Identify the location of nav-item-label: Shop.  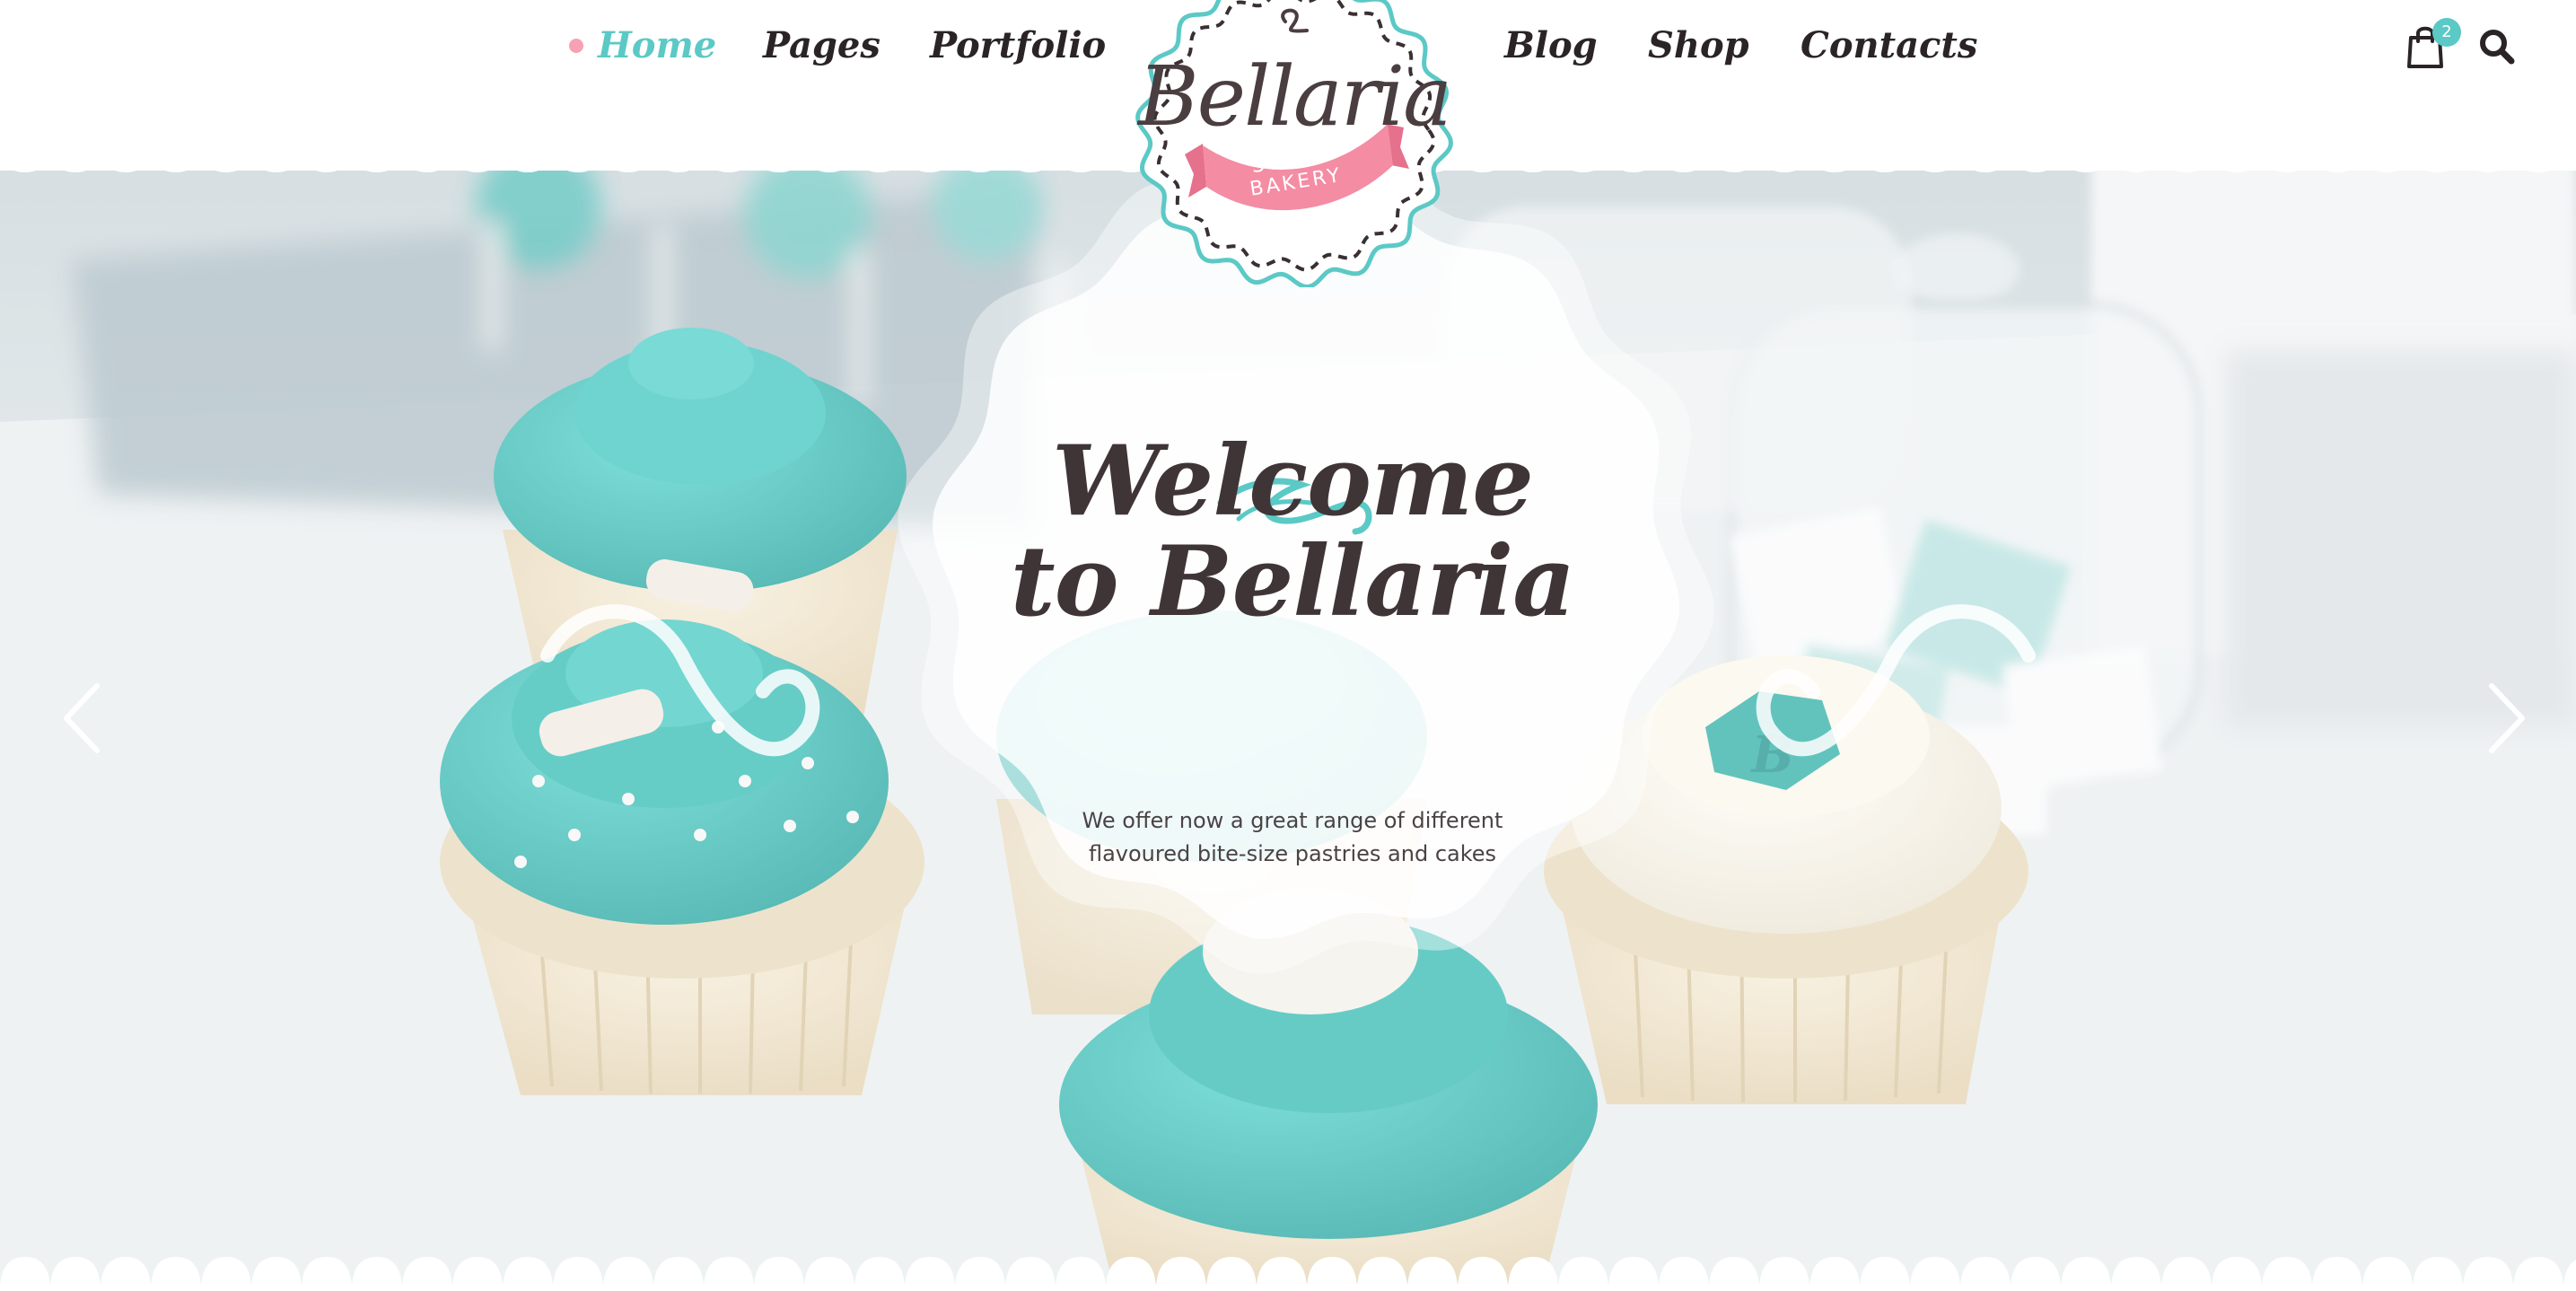
(1698, 45).